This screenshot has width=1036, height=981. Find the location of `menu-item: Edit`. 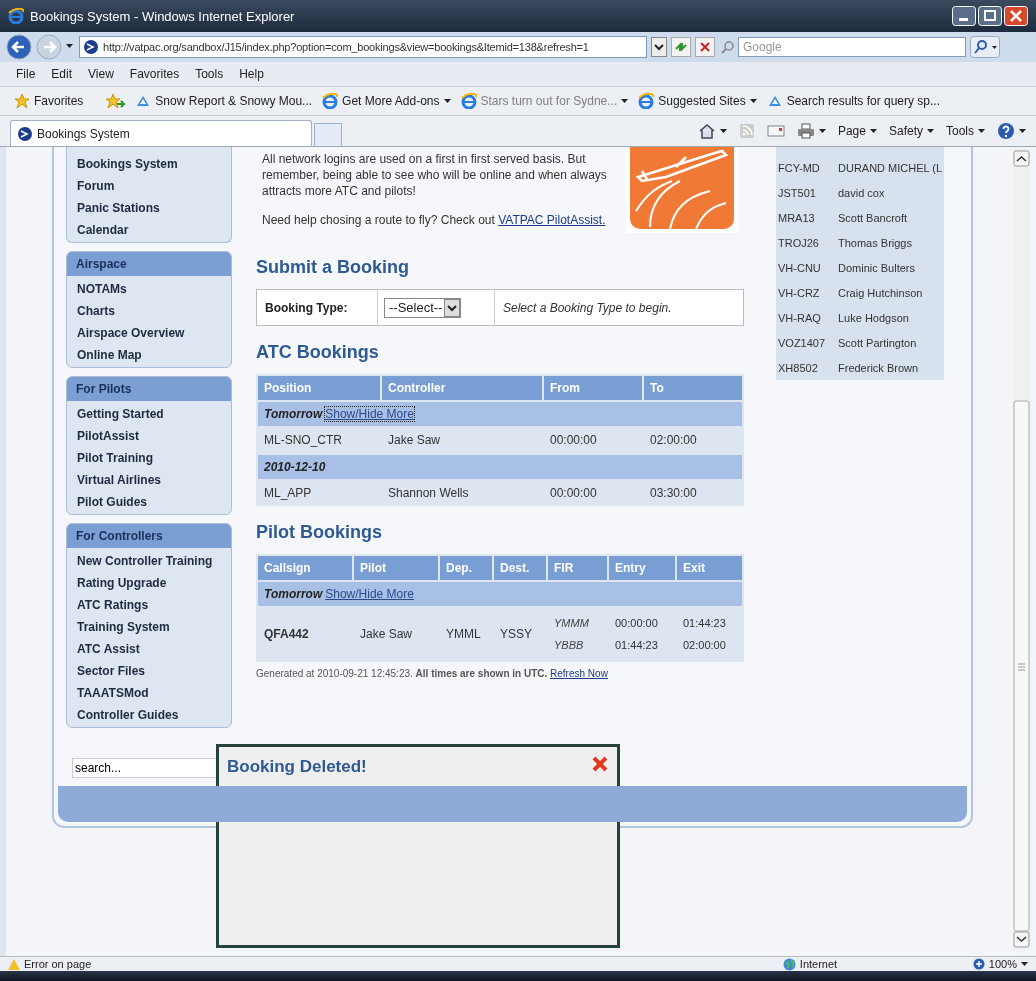

menu-item: Edit is located at coordinates (62, 74).